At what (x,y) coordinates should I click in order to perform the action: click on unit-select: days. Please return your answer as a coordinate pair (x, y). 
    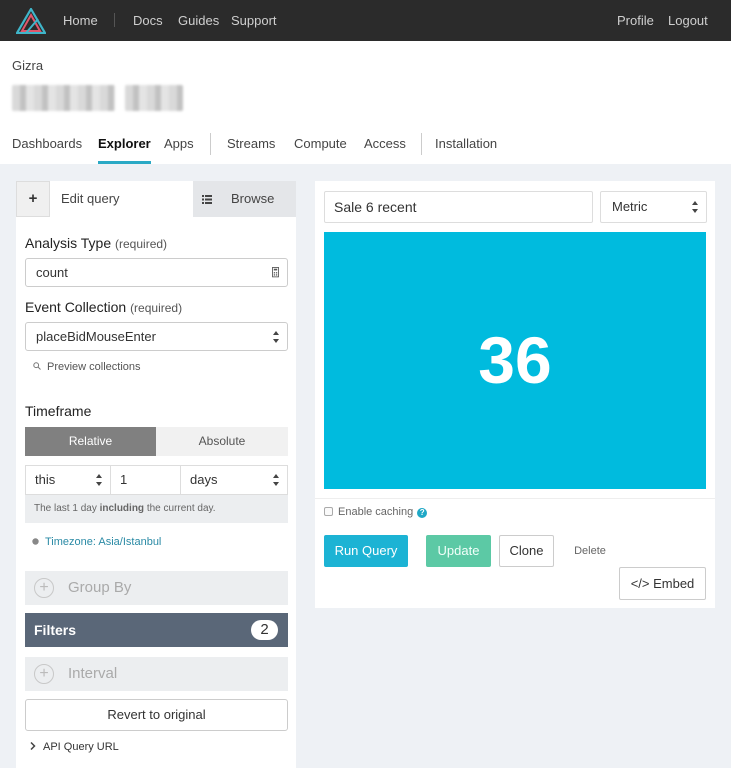
    Looking at the image, I should click on (234, 480).